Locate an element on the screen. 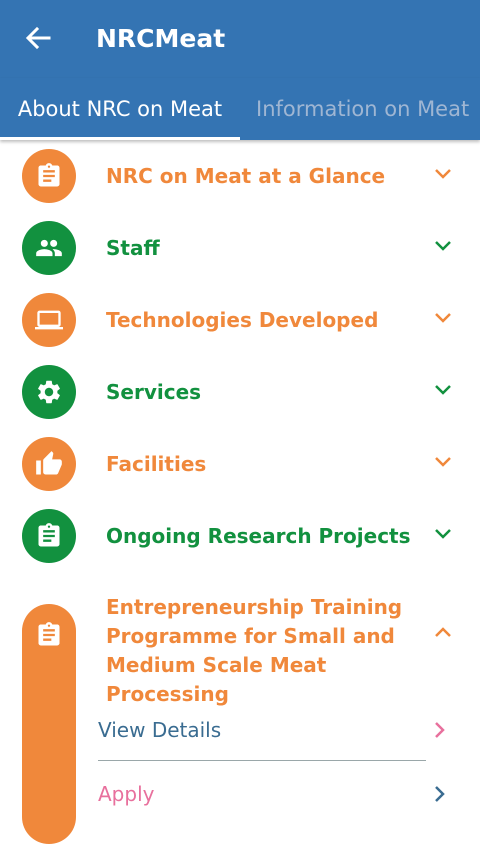 Image resolution: width=480 pixels, height=844 pixels. section-technologies-developed: Technologies Developed is located at coordinates (240, 325).